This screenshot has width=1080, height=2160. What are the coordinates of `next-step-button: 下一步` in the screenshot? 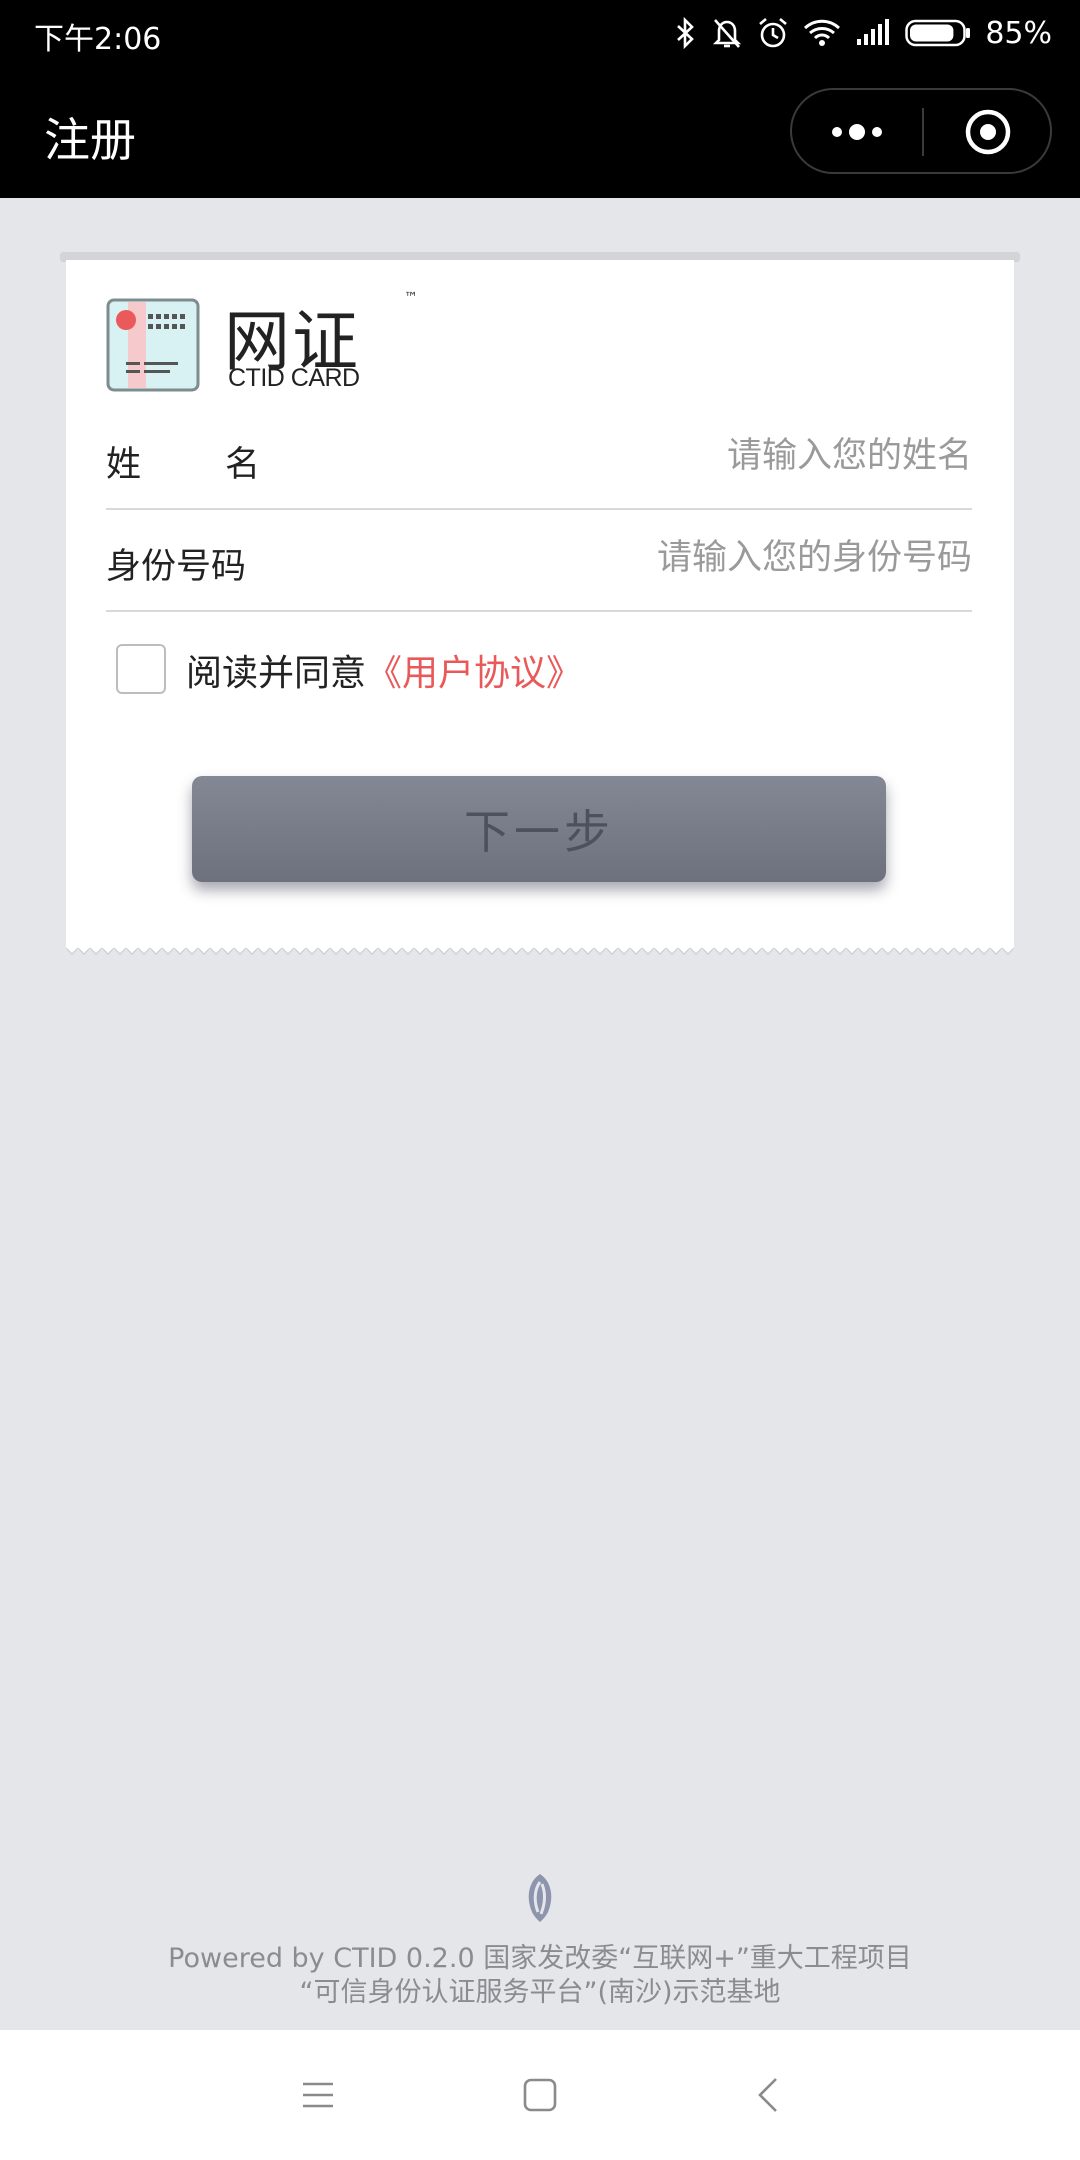 It's located at (539, 829).